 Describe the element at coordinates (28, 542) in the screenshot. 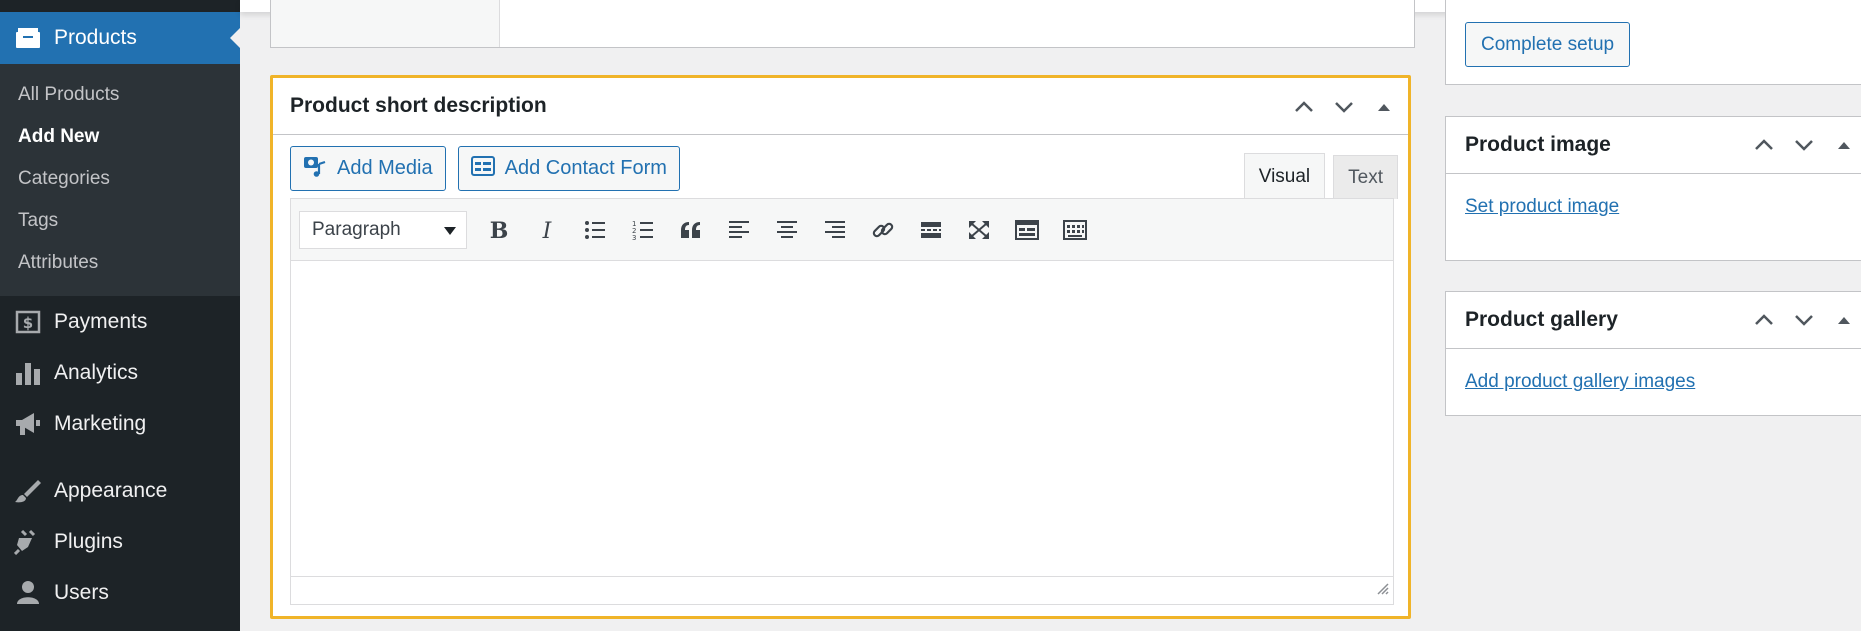

I see `plugin-icon` at that location.